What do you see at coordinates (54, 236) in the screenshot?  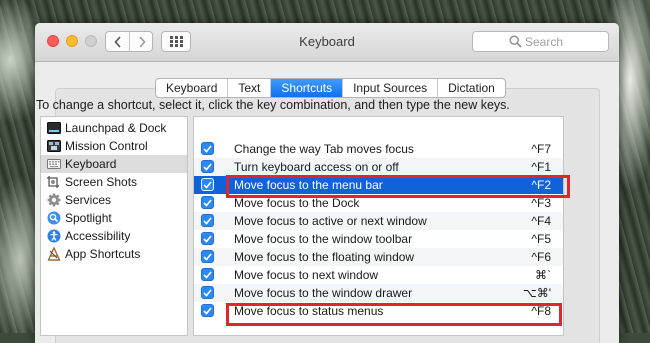 I see `accessibility-icon` at bounding box center [54, 236].